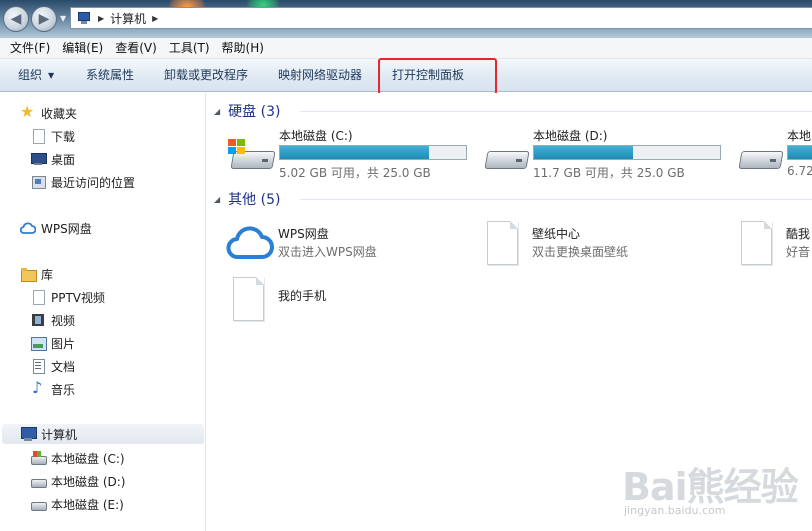  I want to click on sidebar-item-label: 音乐, so click(63, 389).